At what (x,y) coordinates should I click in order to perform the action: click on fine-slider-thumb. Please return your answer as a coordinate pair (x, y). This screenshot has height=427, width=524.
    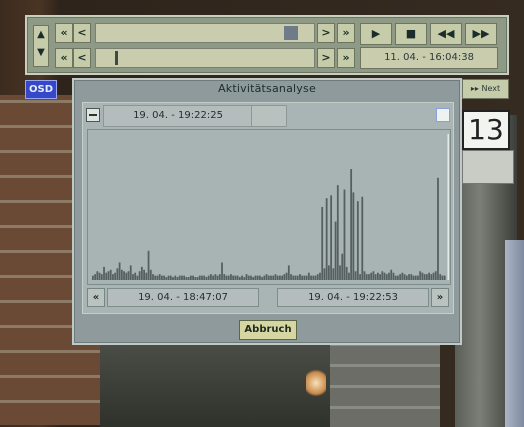
    Looking at the image, I should click on (116, 58).